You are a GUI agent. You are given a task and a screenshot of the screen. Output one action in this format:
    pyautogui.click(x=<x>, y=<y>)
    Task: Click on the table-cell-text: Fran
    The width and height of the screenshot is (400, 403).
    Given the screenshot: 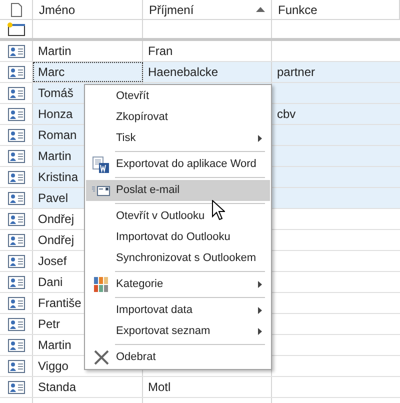 What is the action you would take?
    pyautogui.click(x=160, y=51)
    